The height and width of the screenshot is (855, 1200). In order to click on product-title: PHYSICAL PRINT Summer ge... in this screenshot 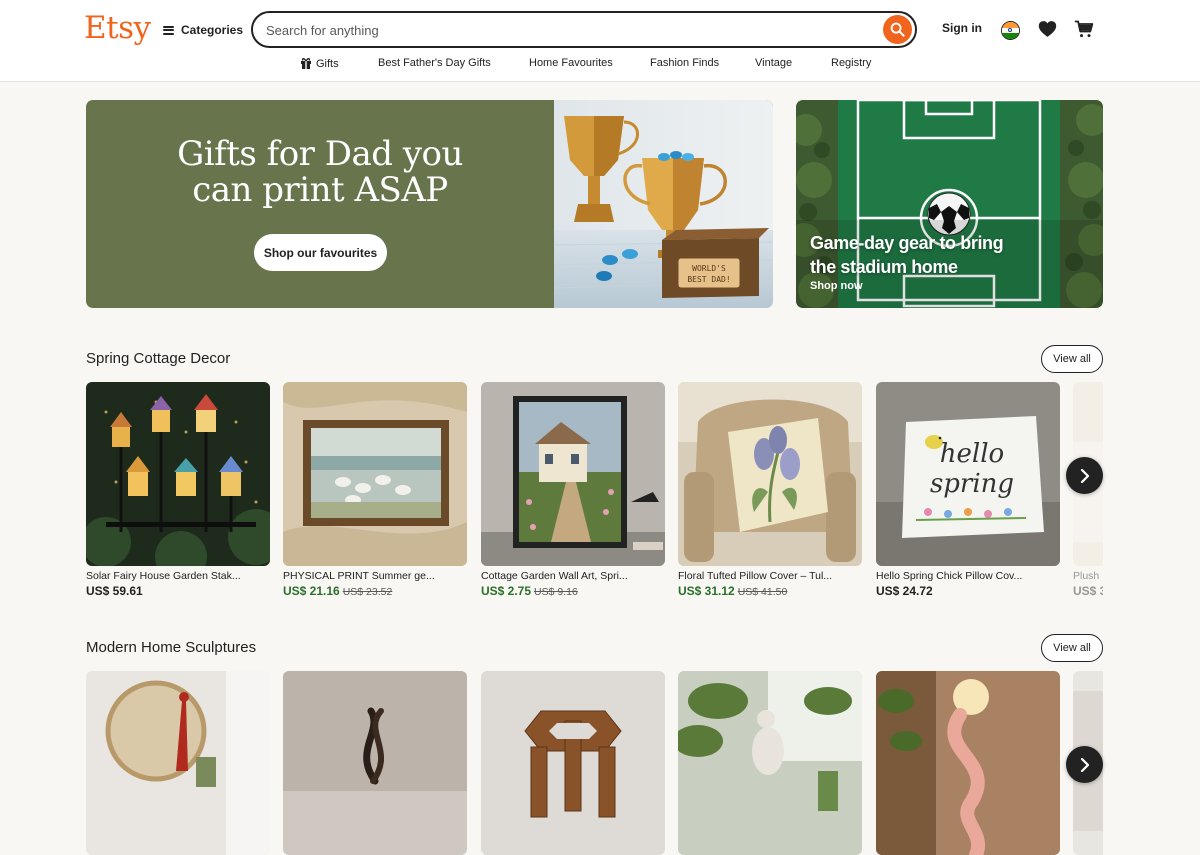, I will do `click(359, 576)`.